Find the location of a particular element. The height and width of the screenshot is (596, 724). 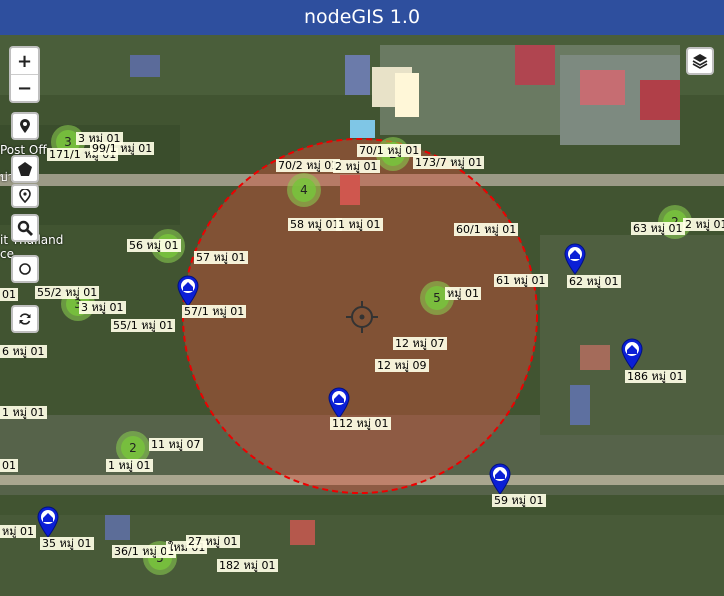

parcel-label: 35 หมู่ 01 is located at coordinates (67, 543).